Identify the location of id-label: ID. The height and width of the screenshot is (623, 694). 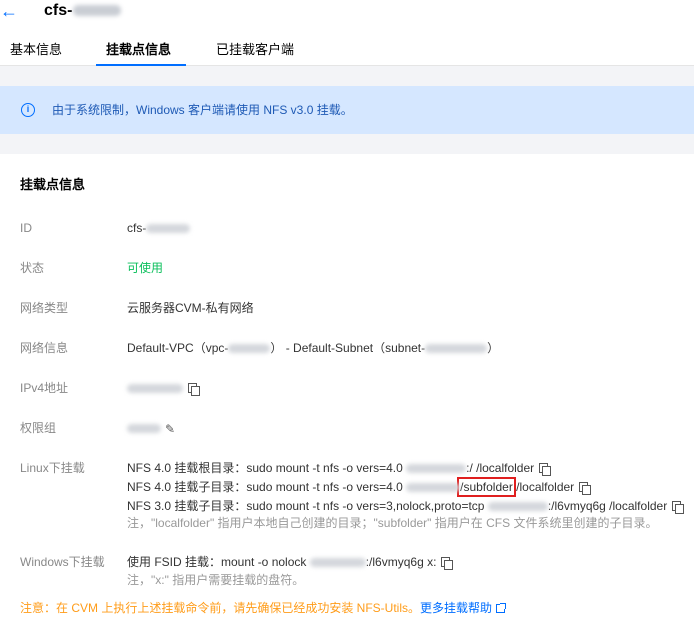
(26, 228).